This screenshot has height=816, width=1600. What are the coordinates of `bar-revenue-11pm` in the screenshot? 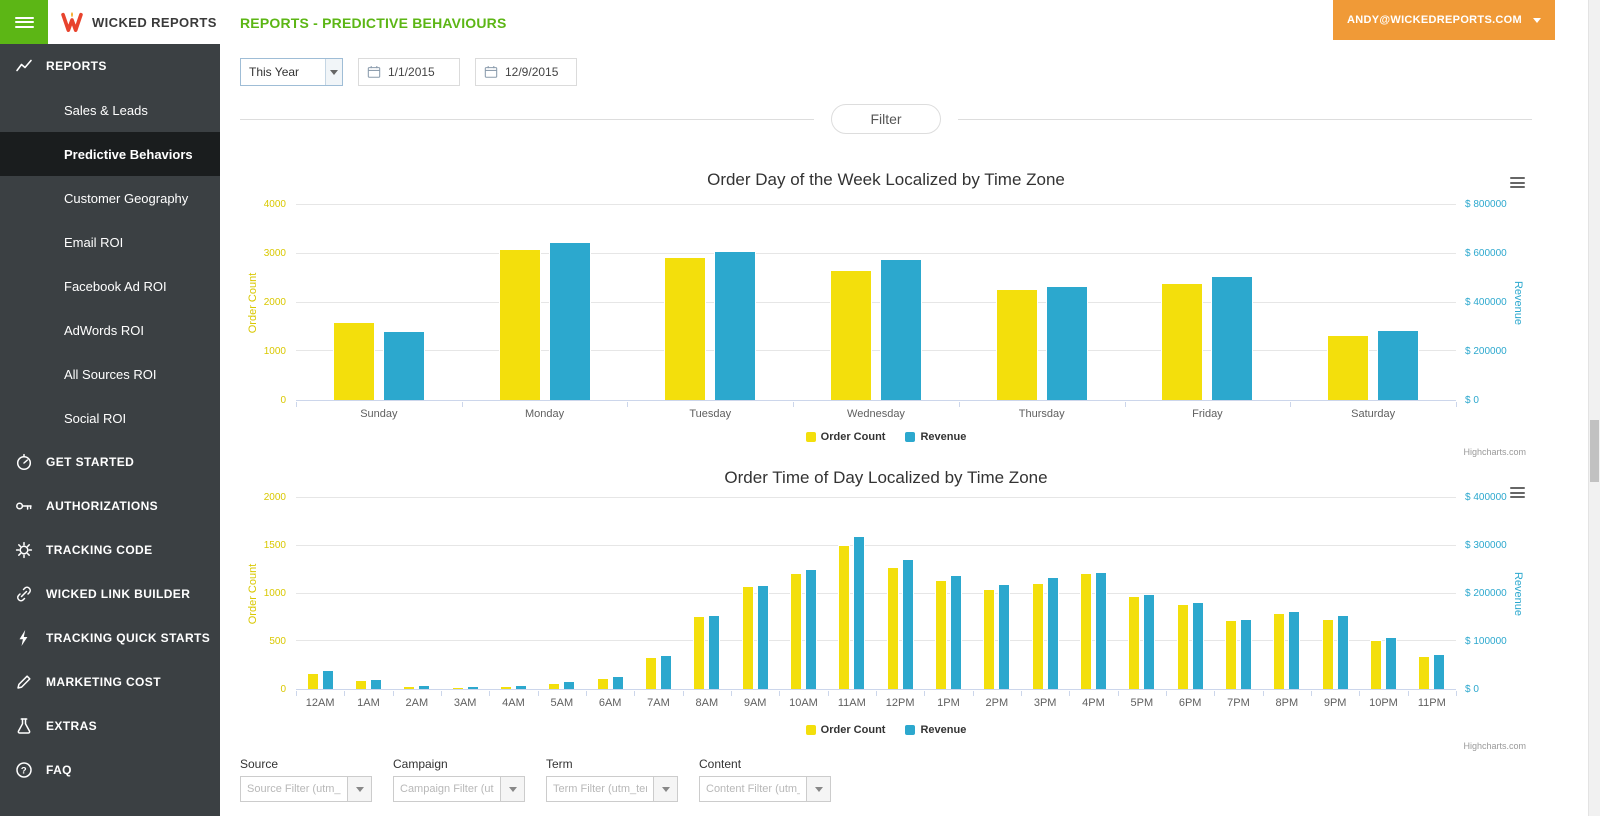 It's located at (1439, 671).